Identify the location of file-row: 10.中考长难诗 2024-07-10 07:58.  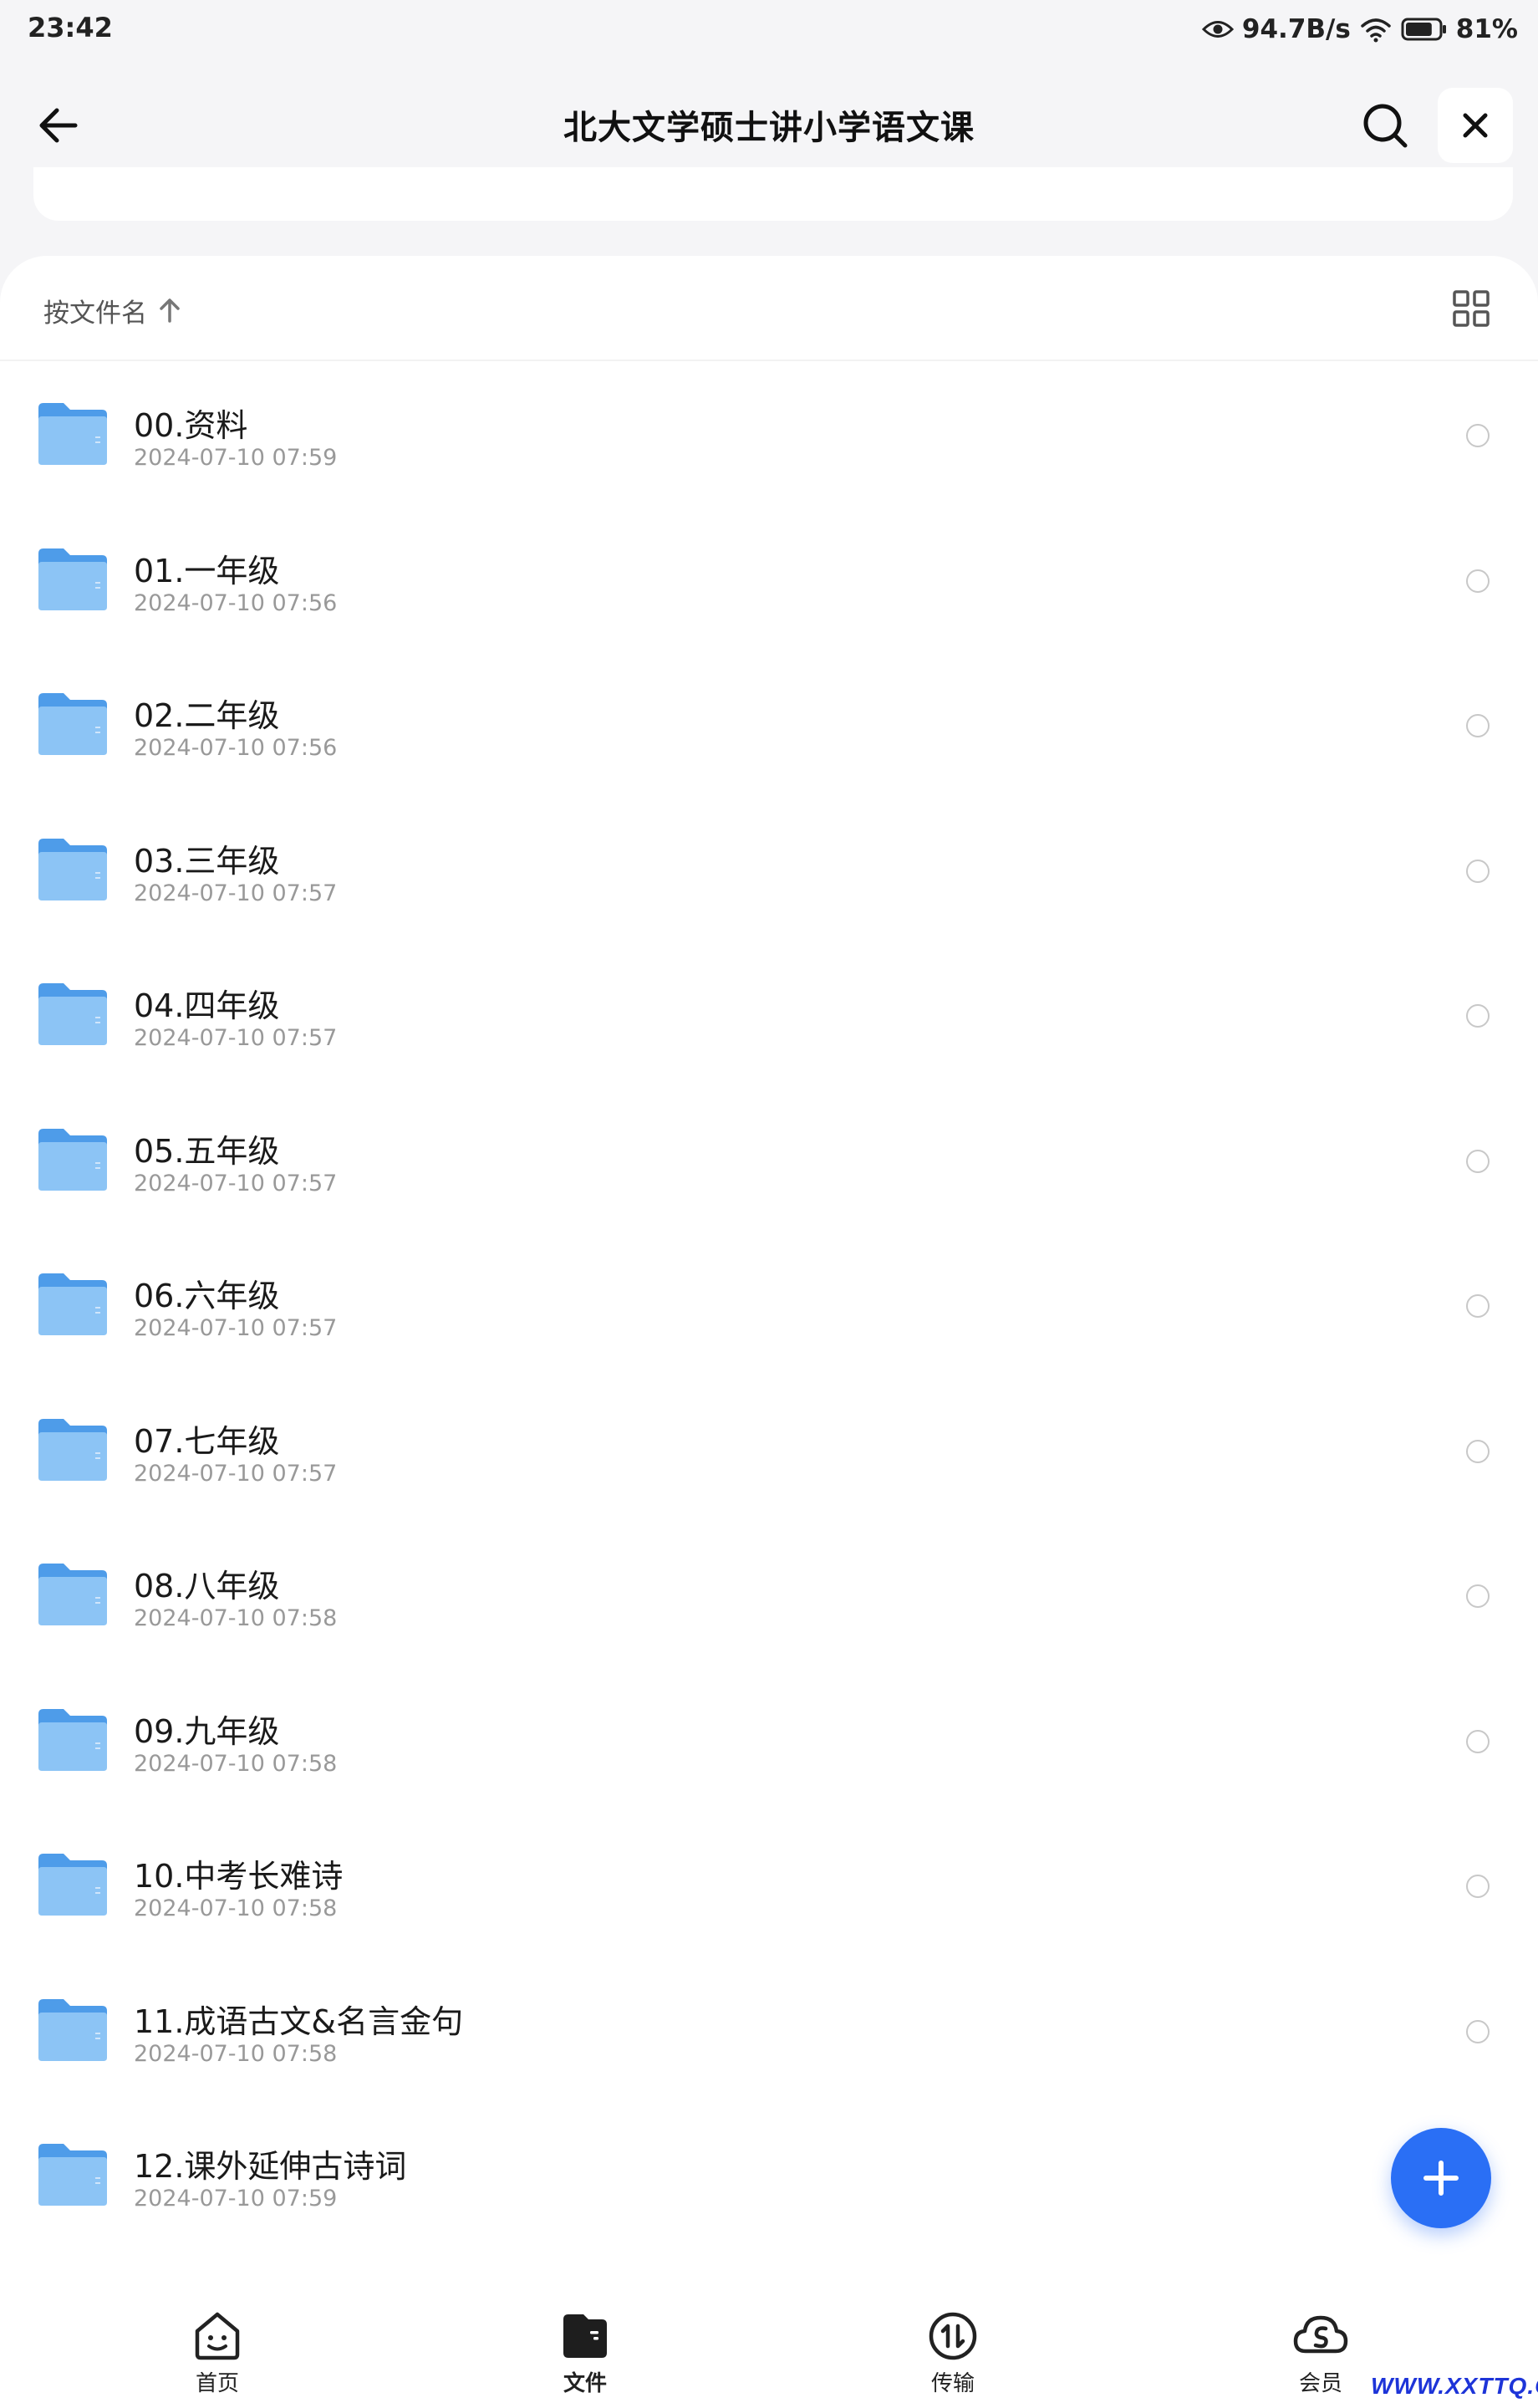
(769, 1884).